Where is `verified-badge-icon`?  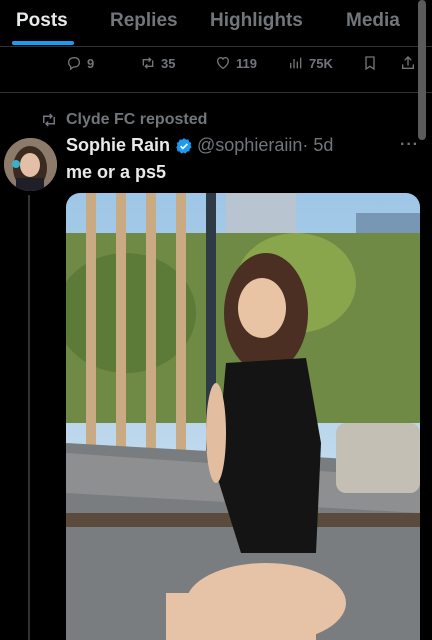 verified-badge-icon is located at coordinates (184, 145).